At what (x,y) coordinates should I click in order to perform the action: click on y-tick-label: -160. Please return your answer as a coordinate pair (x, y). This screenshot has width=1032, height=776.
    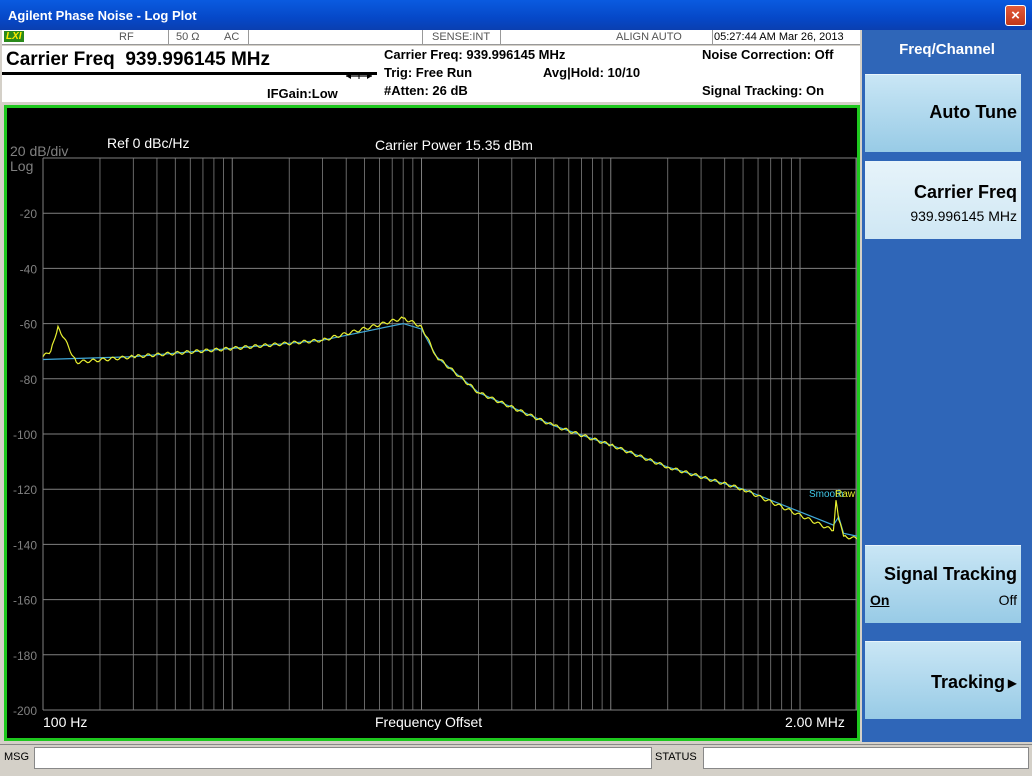
    Looking at the image, I should click on (25, 601).